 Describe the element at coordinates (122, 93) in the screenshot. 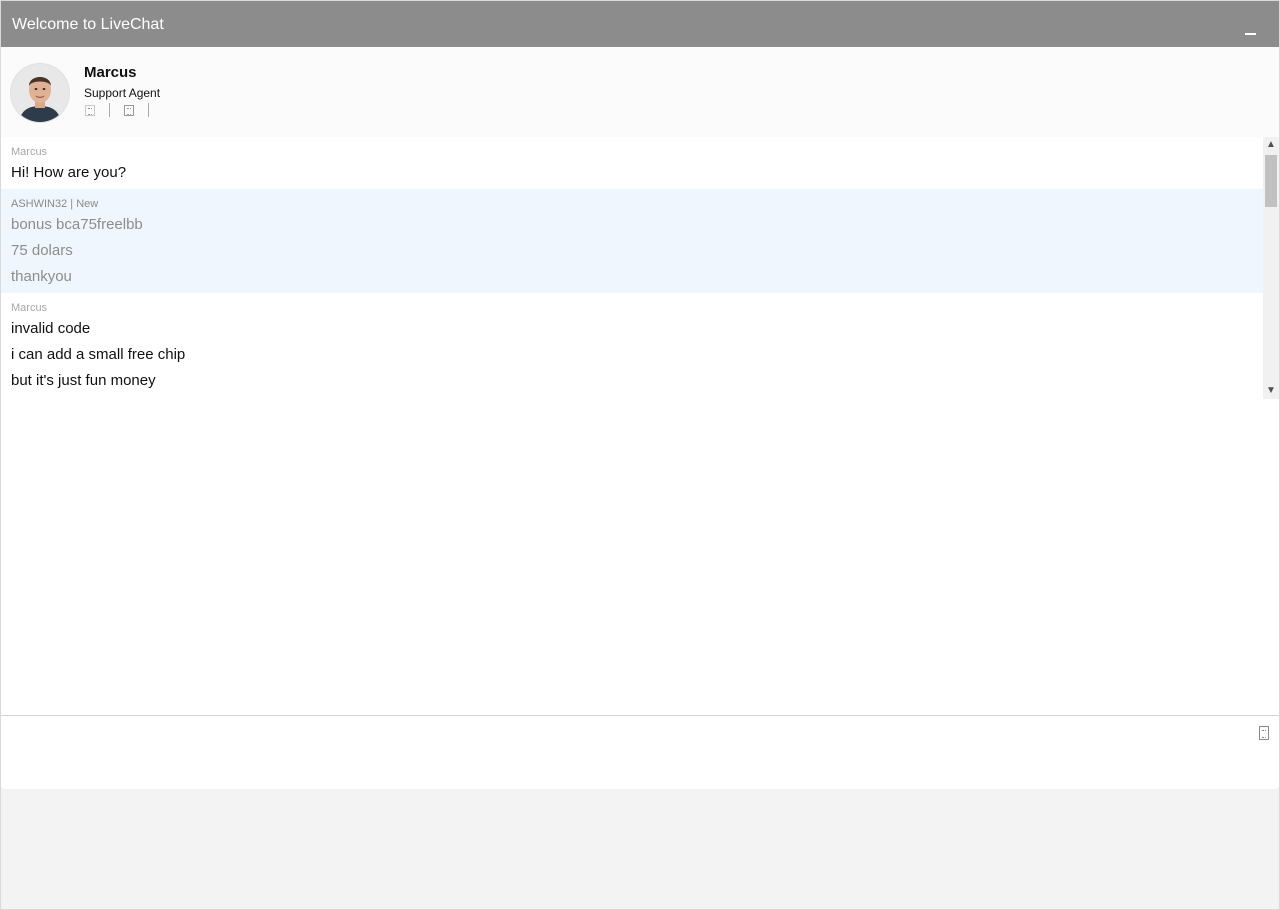

I see `agent-role: Support Agent` at that location.